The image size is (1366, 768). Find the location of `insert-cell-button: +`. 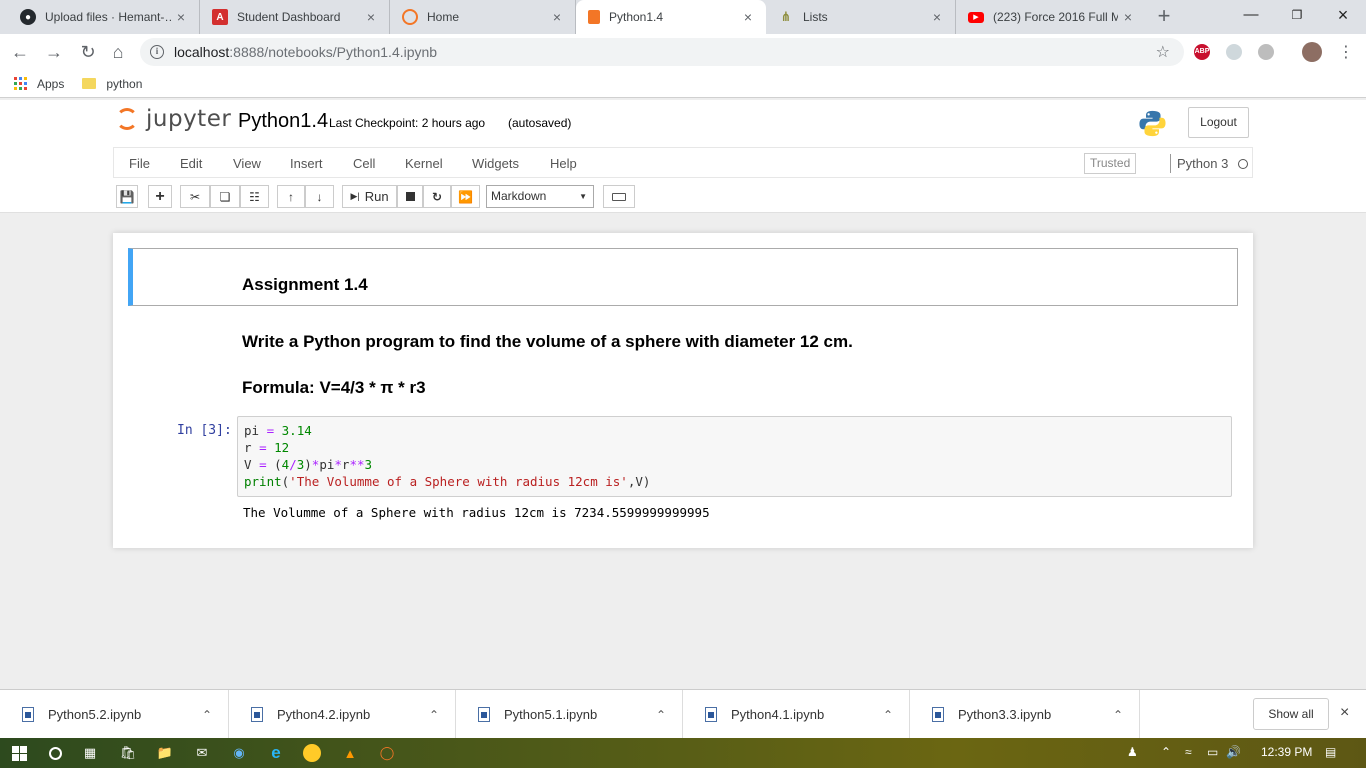

insert-cell-button: + is located at coordinates (160, 196).